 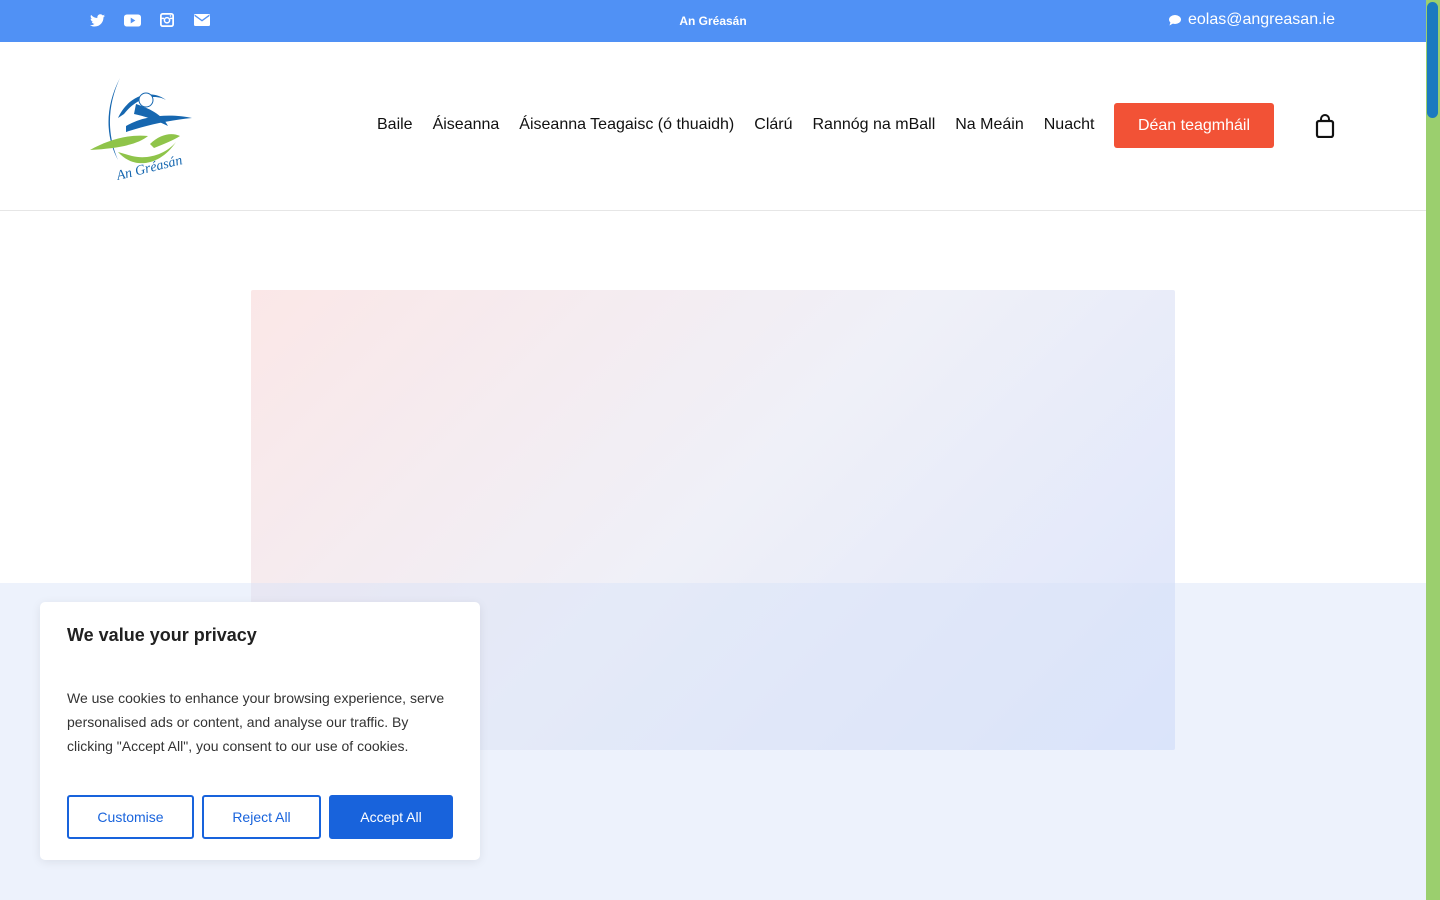 What do you see at coordinates (874, 125) in the screenshot?
I see `nav-rannog-na-mball: Rannóg na mBall` at bounding box center [874, 125].